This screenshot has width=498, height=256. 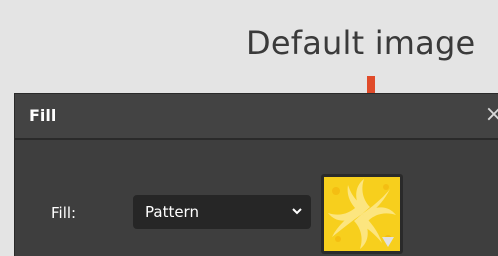 I want to click on pattern-swirl-image, so click(x=362, y=214).